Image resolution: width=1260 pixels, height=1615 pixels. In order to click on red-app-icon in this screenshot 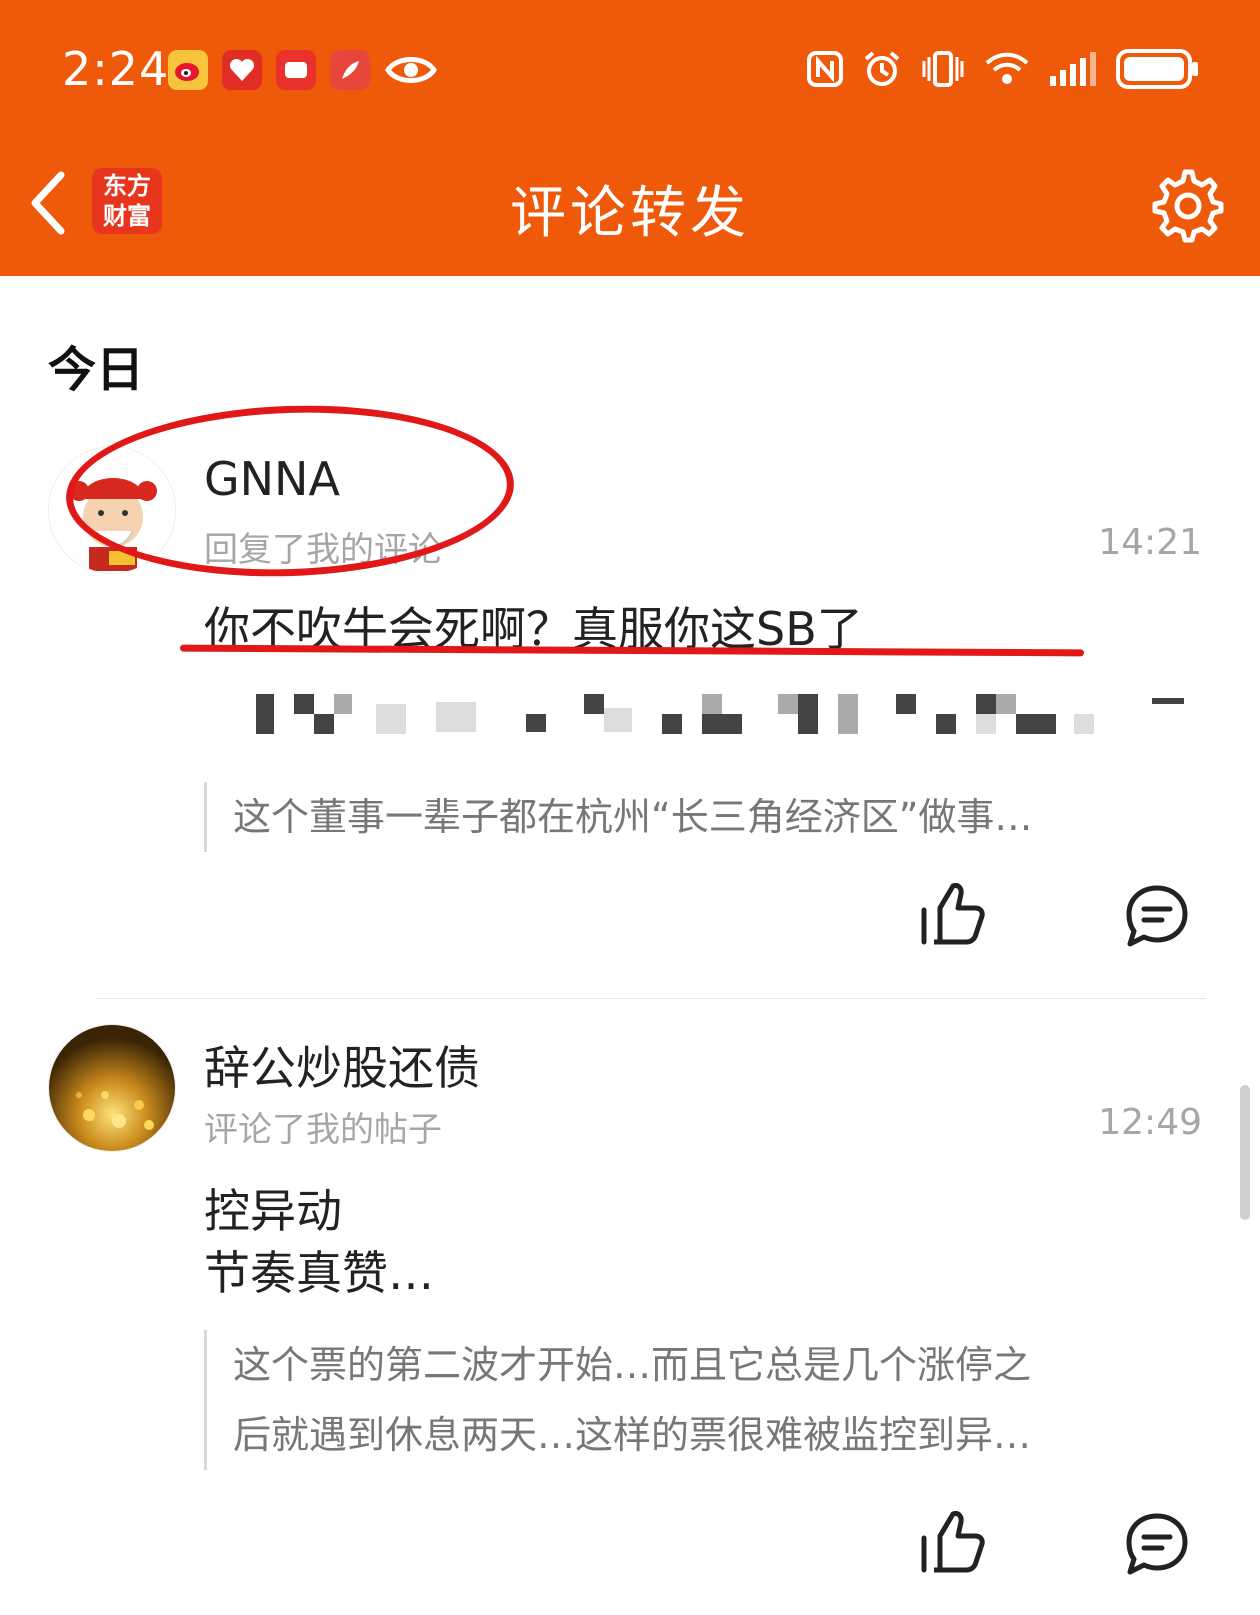, I will do `click(296, 70)`.